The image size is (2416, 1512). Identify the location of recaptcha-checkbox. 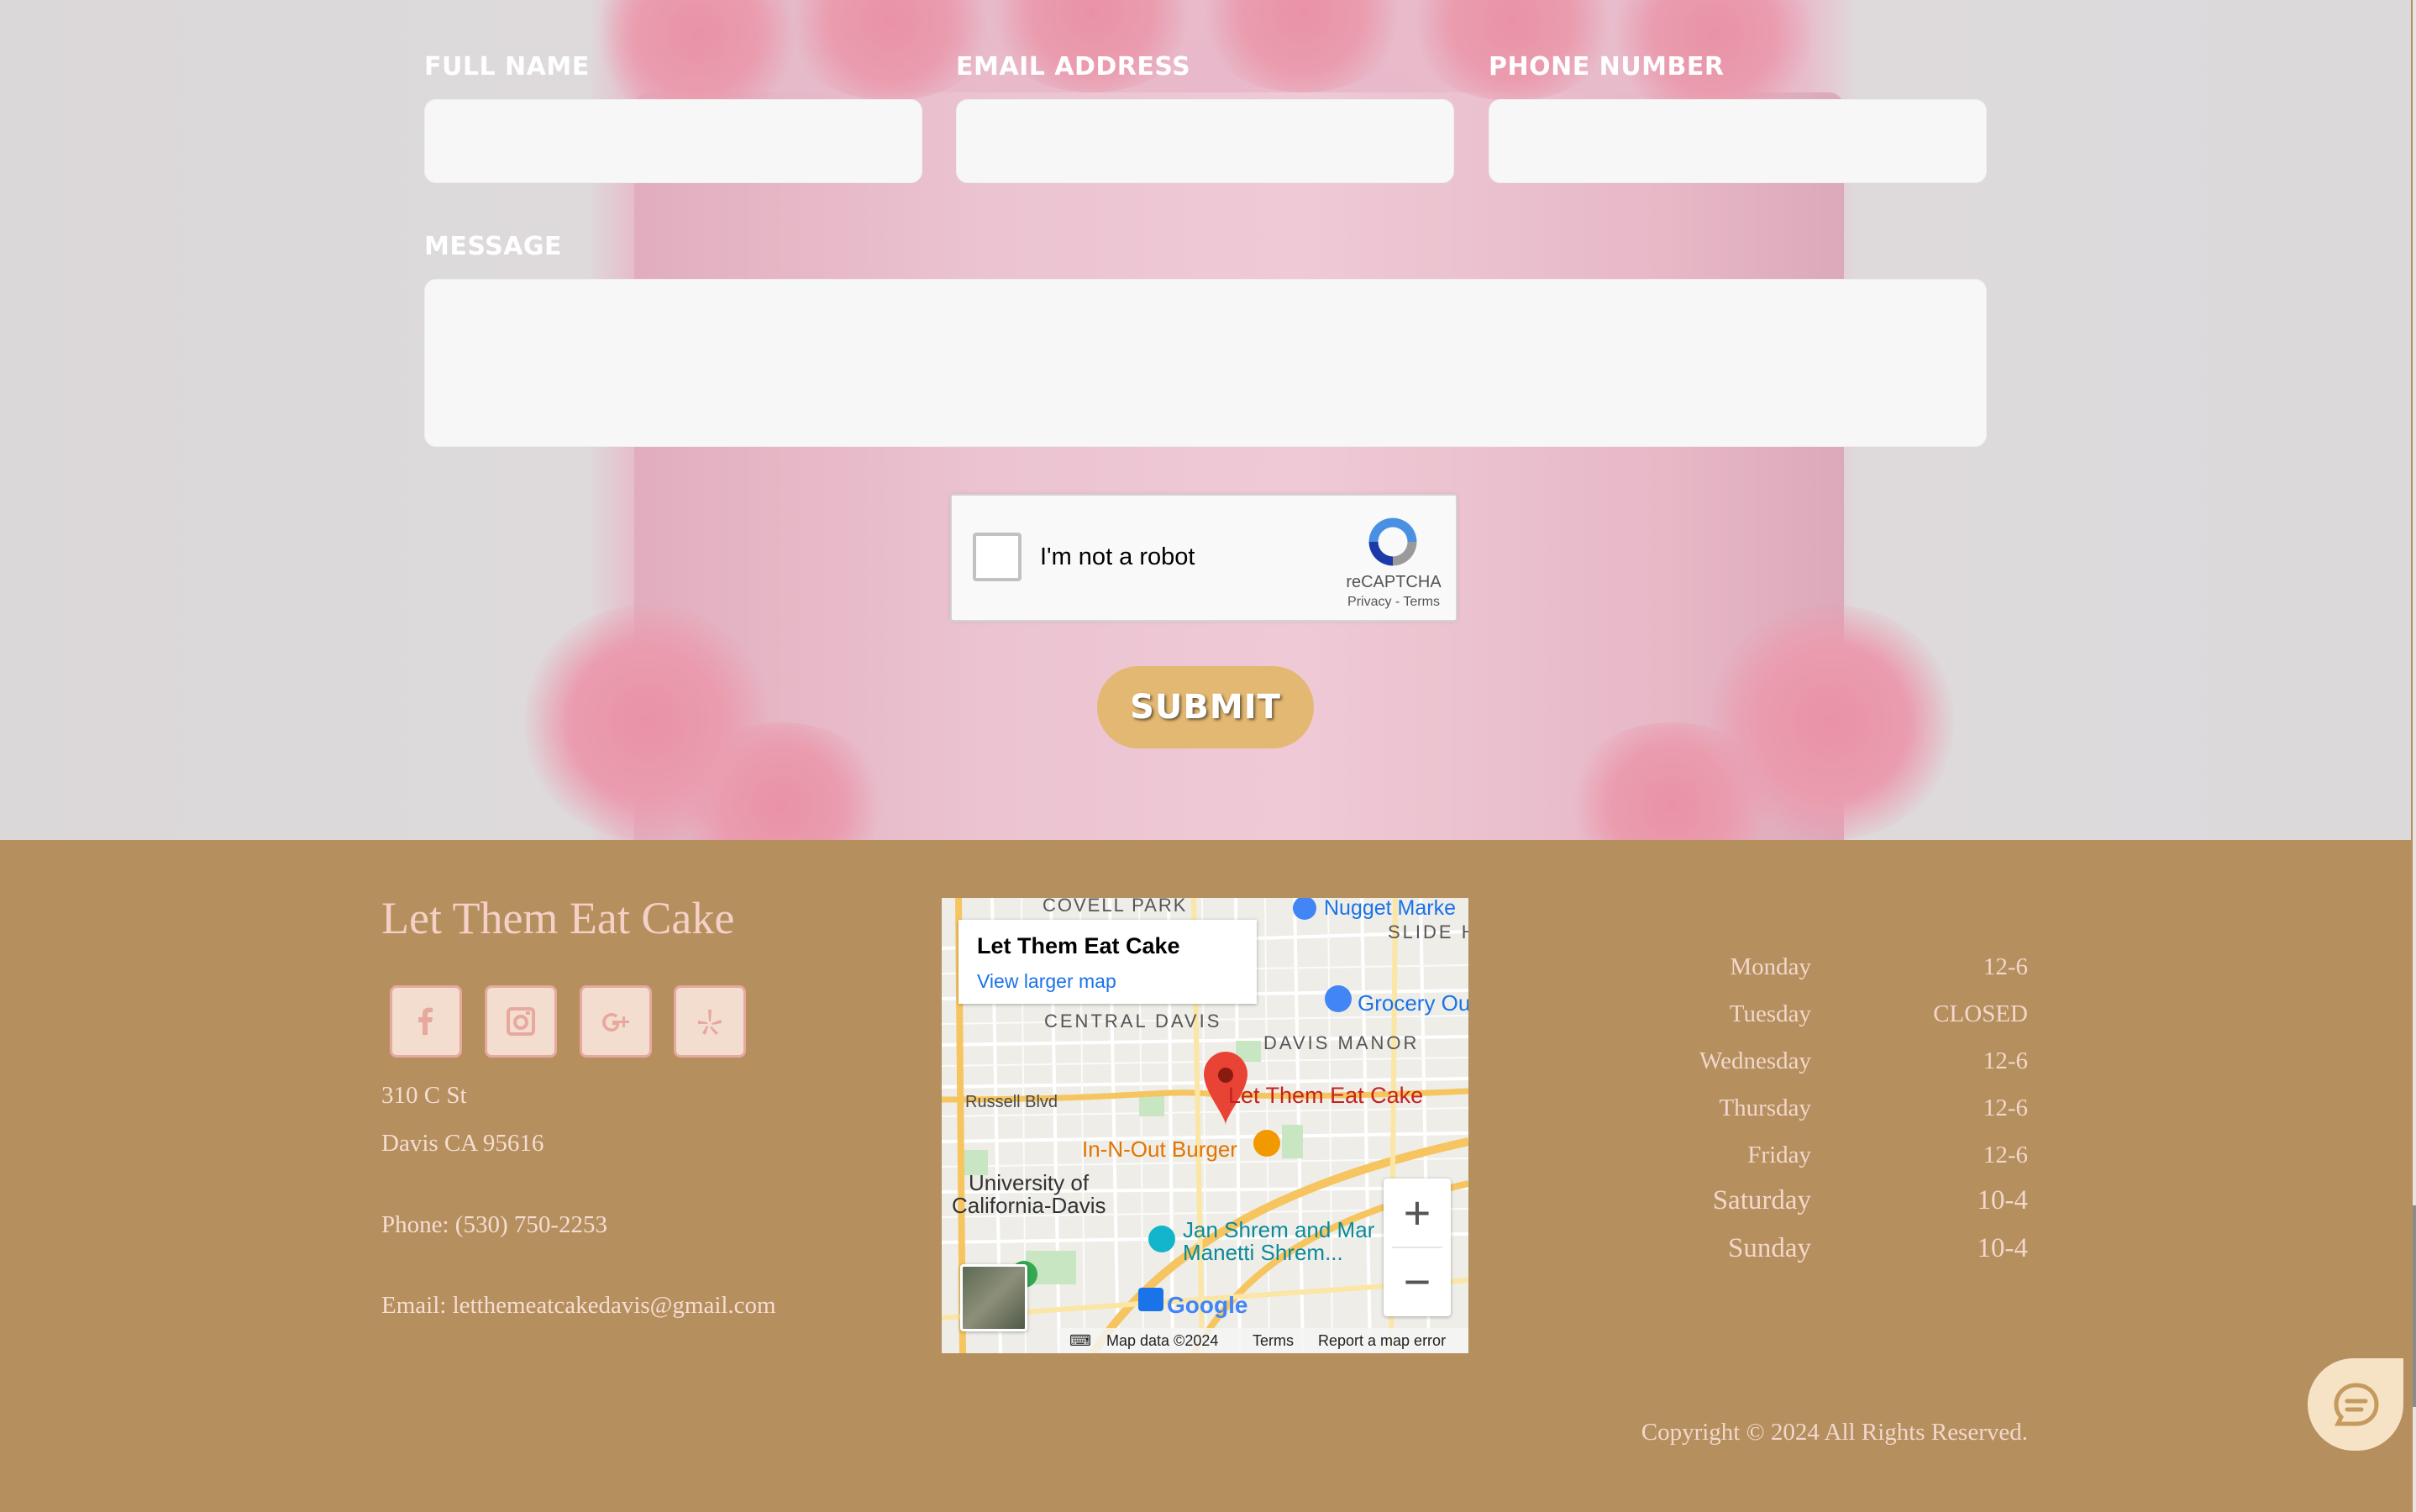
(998, 557).